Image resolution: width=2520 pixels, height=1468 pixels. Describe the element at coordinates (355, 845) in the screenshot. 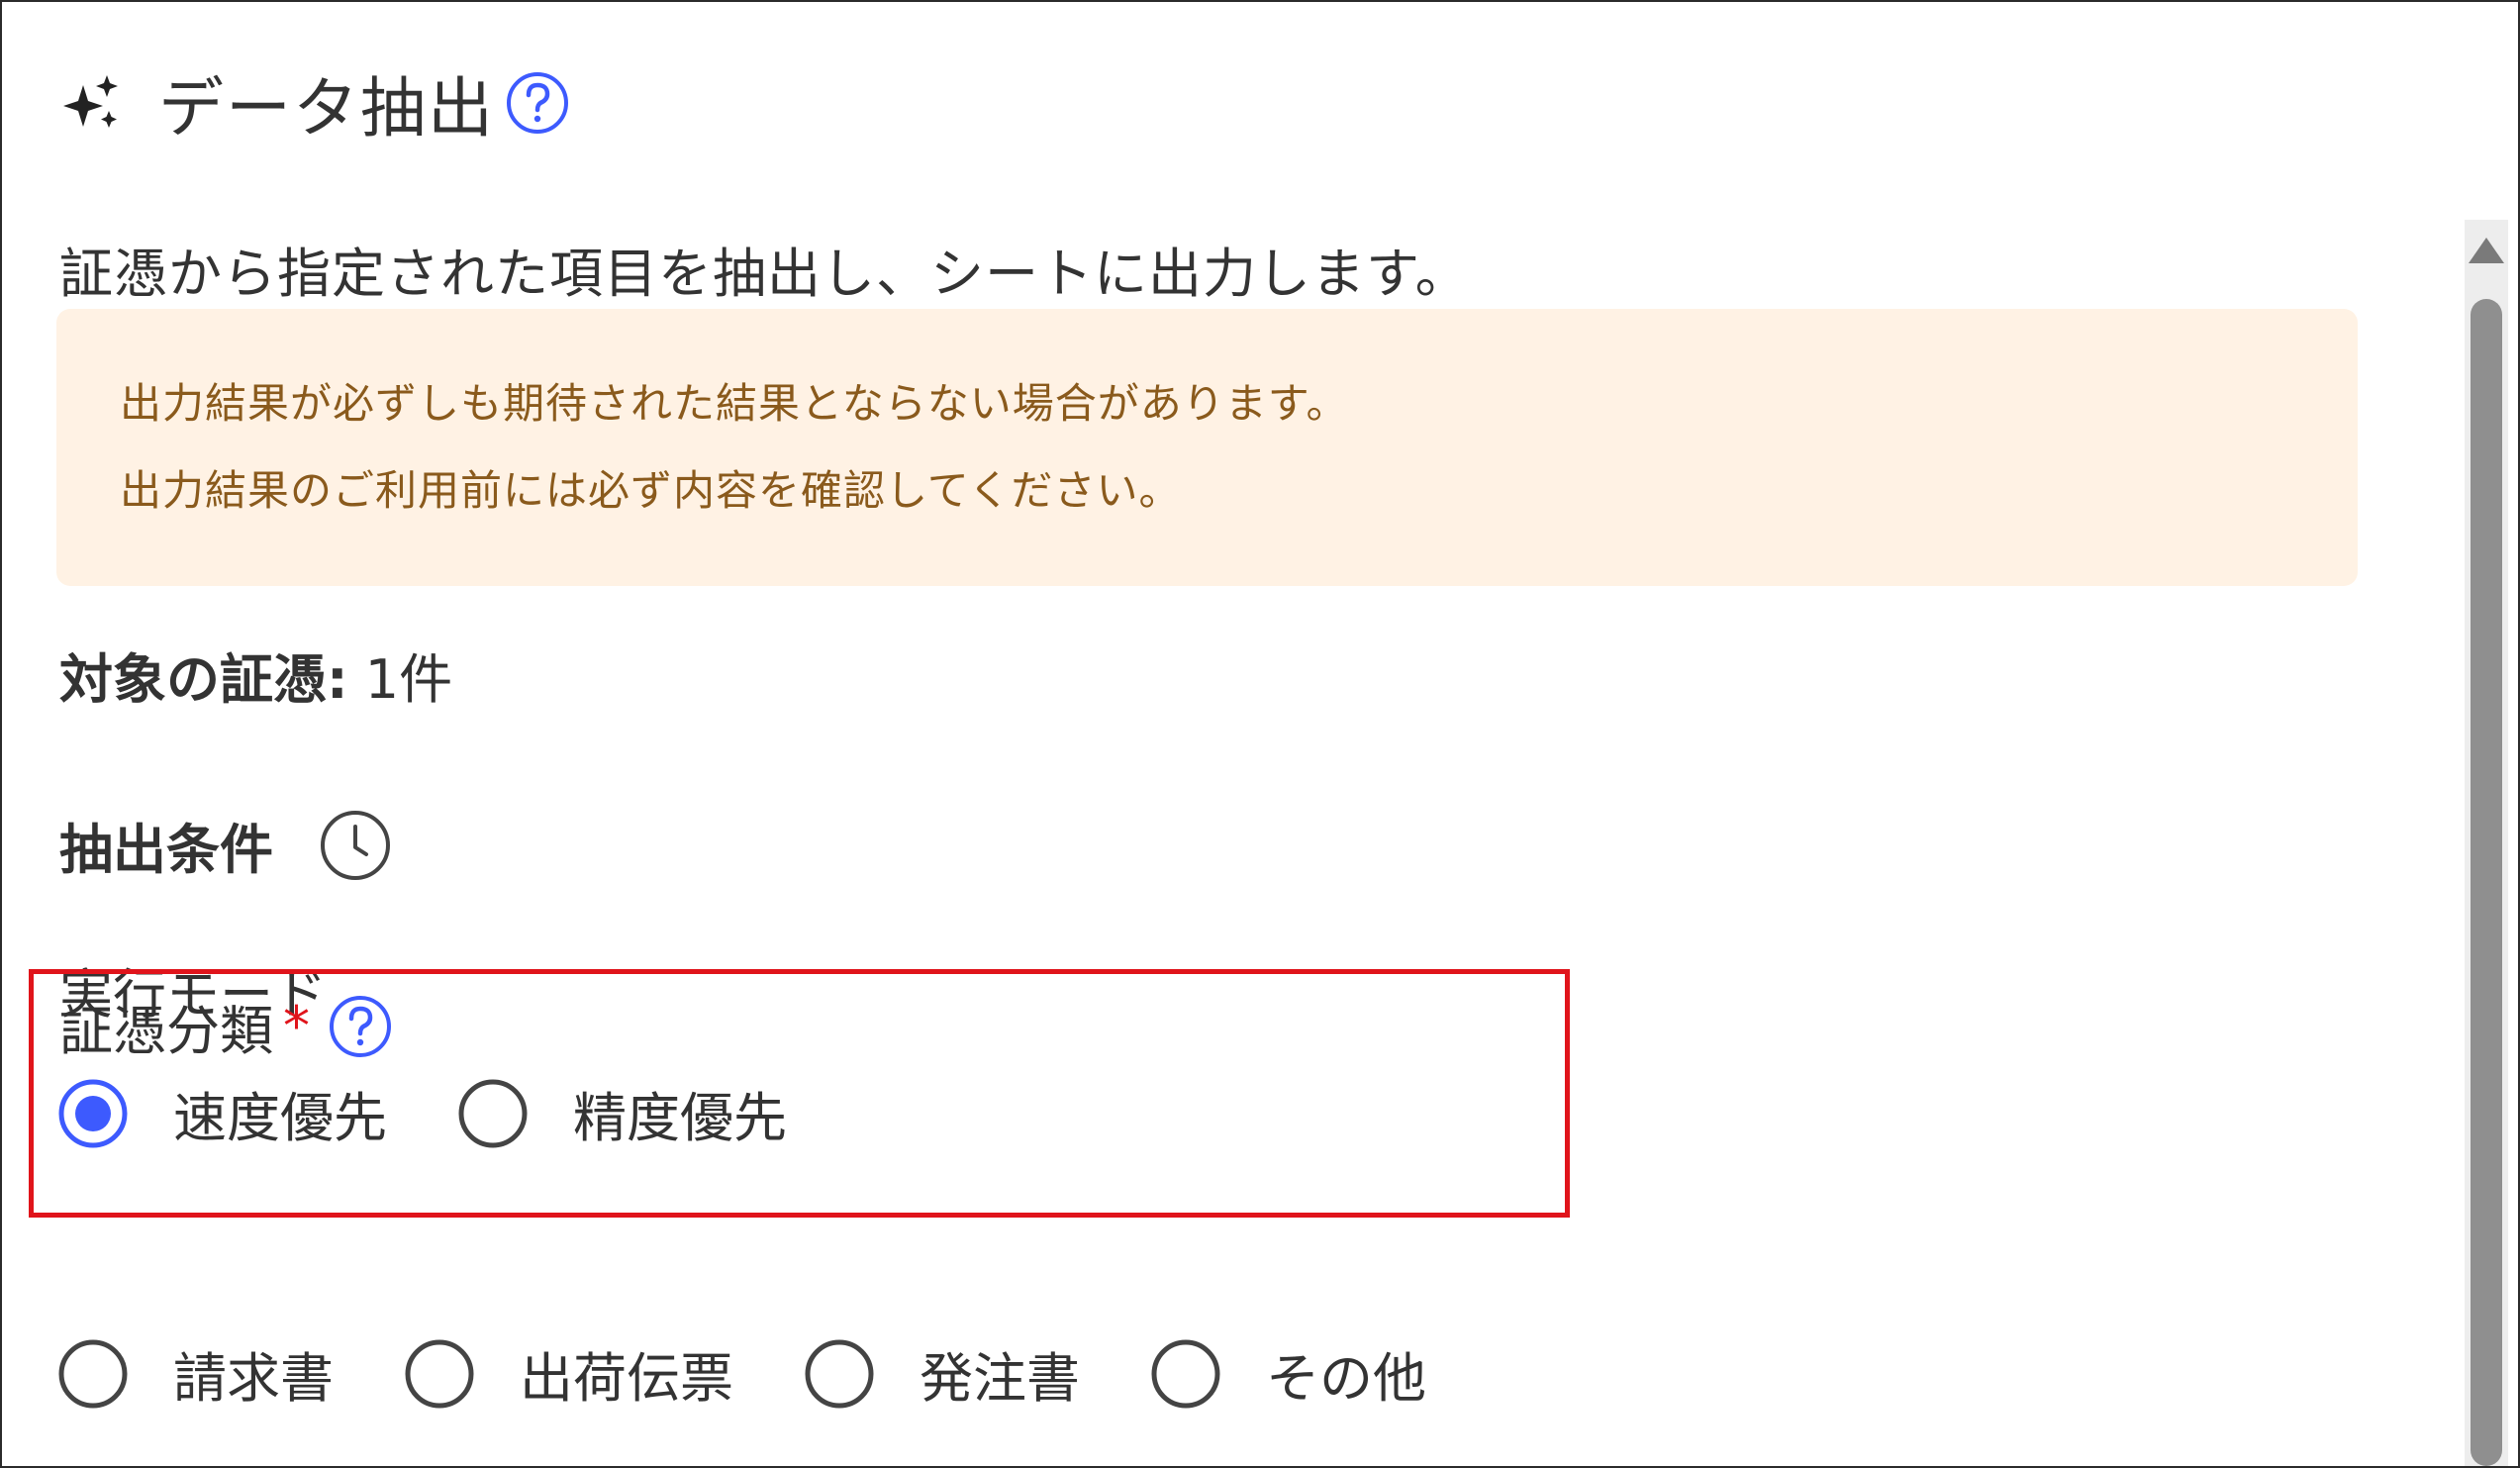

I see `history-clock-icon` at that location.